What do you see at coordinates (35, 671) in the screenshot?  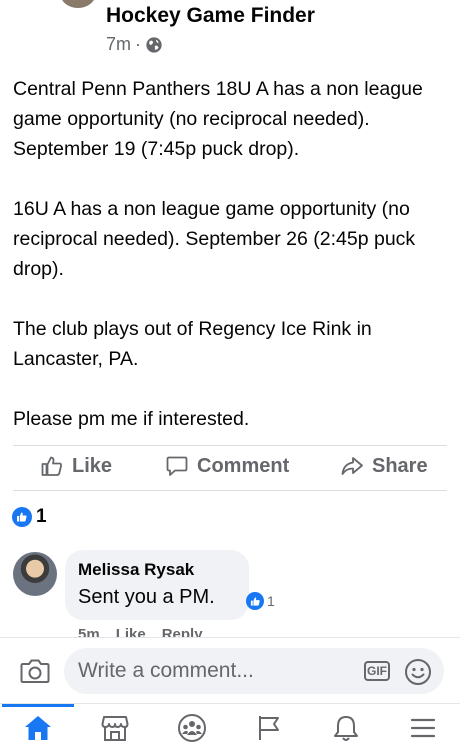 I see `camera-icon` at bounding box center [35, 671].